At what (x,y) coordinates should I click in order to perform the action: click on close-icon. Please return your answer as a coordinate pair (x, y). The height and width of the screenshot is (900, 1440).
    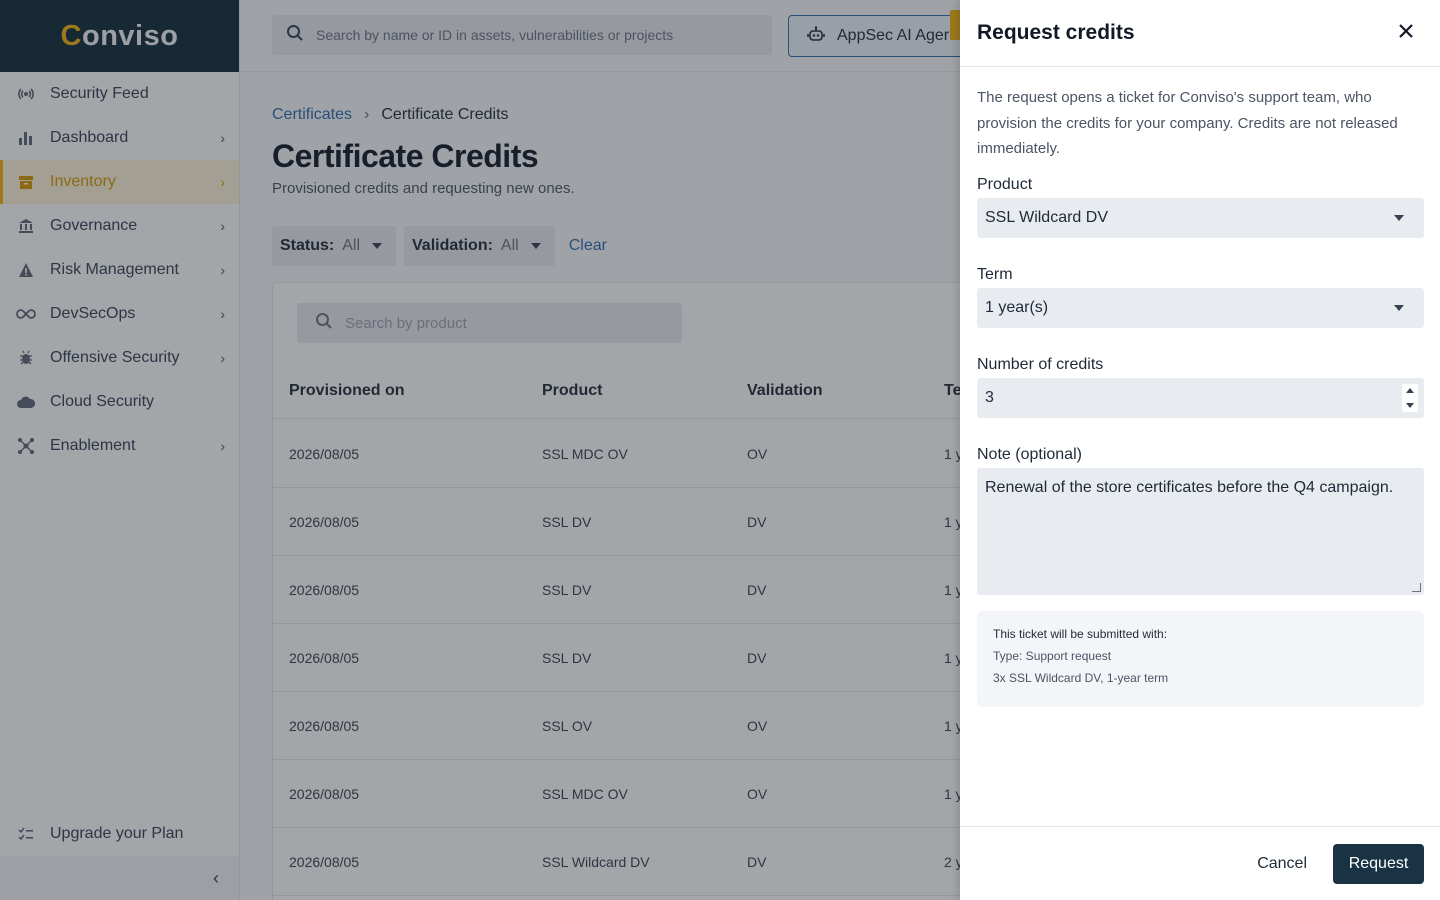
    Looking at the image, I should click on (1406, 33).